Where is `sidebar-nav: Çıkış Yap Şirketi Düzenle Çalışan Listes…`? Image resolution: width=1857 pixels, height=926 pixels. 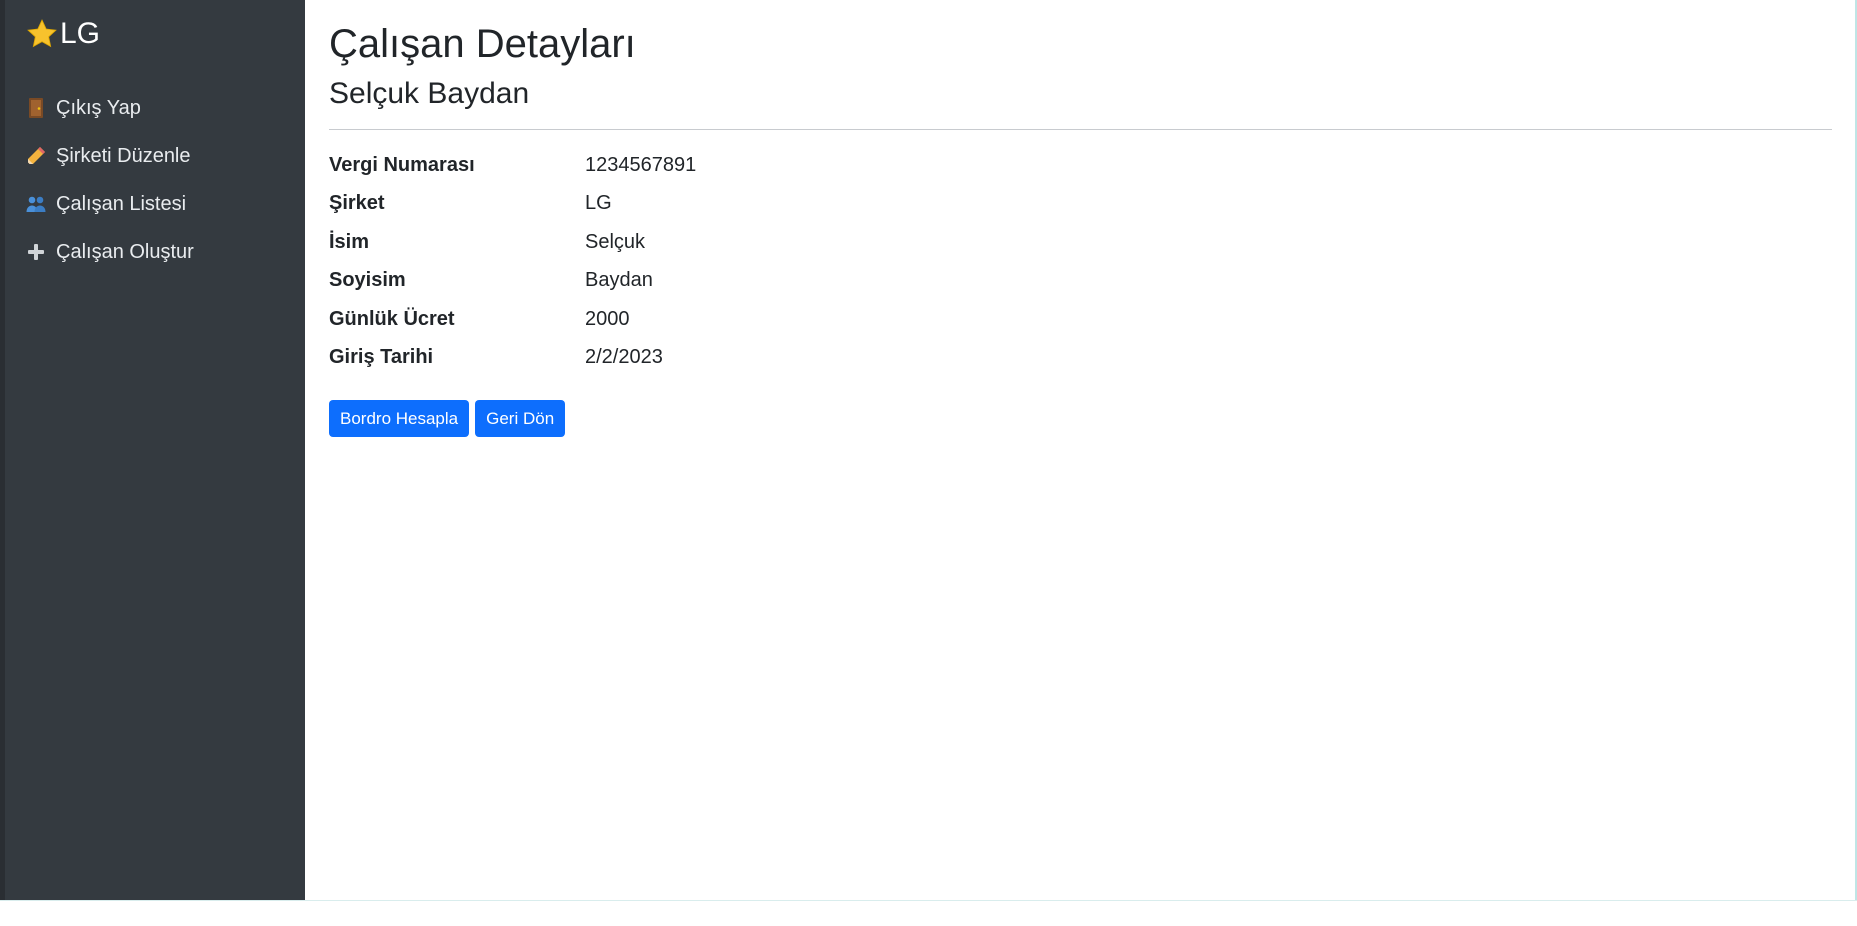 sidebar-nav: Çıkış Yap Şirketi Düzenle Çalışan Listes… is located at coordinates (109, 180).